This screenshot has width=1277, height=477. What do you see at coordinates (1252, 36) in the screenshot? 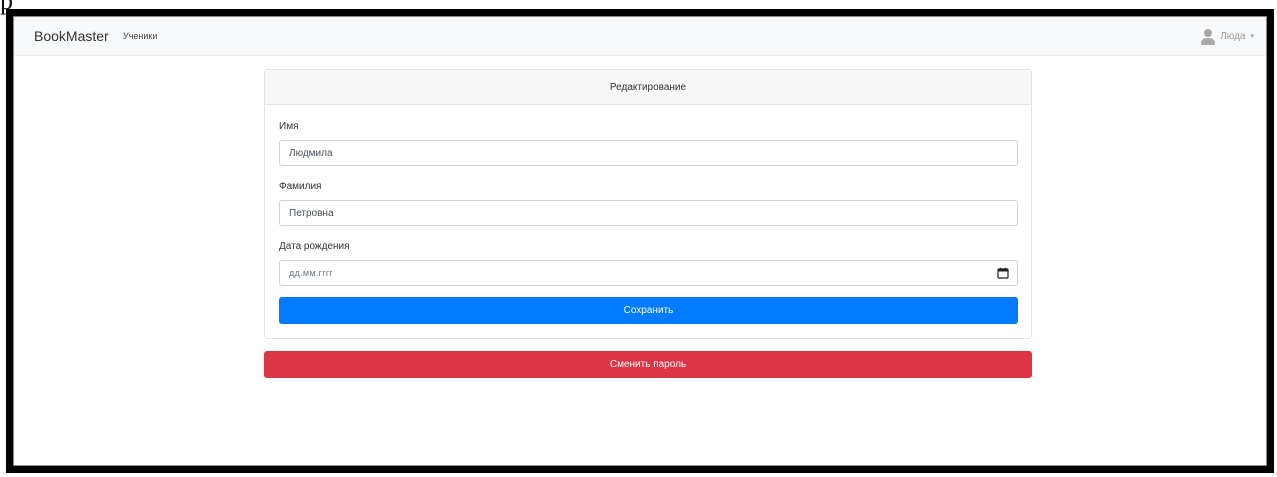
I see `caret-down-icon: ▾` at bounding box center [1252, 36].